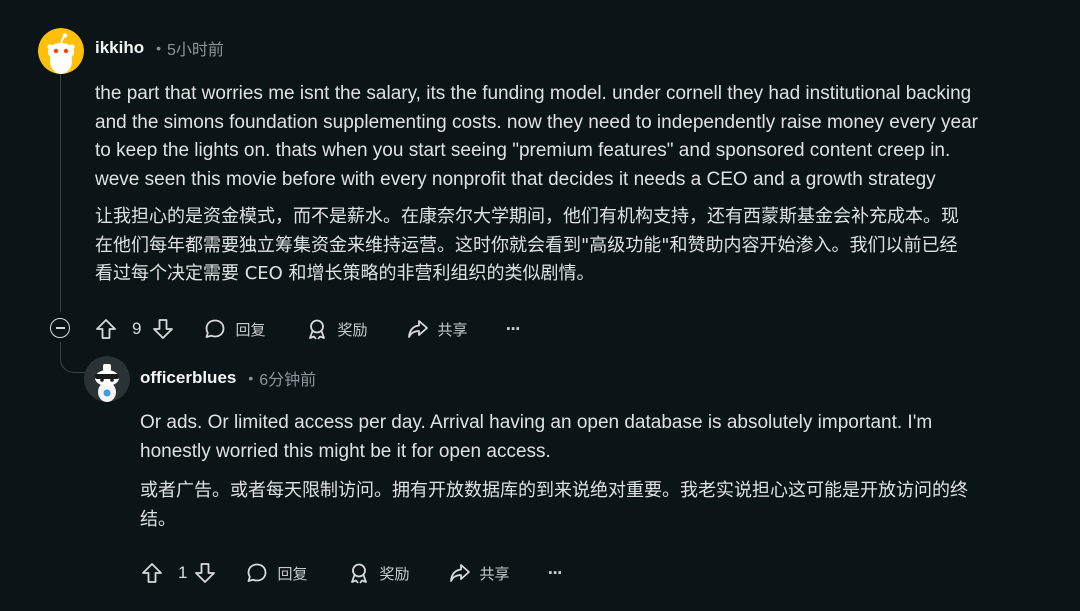 Image resolution: width=1080 pixels, height=611 pixels. What do you see at coordinates (119, 48) in the screenshot?
I see `username-link: ikkiho` at bounding box center [119, 48].